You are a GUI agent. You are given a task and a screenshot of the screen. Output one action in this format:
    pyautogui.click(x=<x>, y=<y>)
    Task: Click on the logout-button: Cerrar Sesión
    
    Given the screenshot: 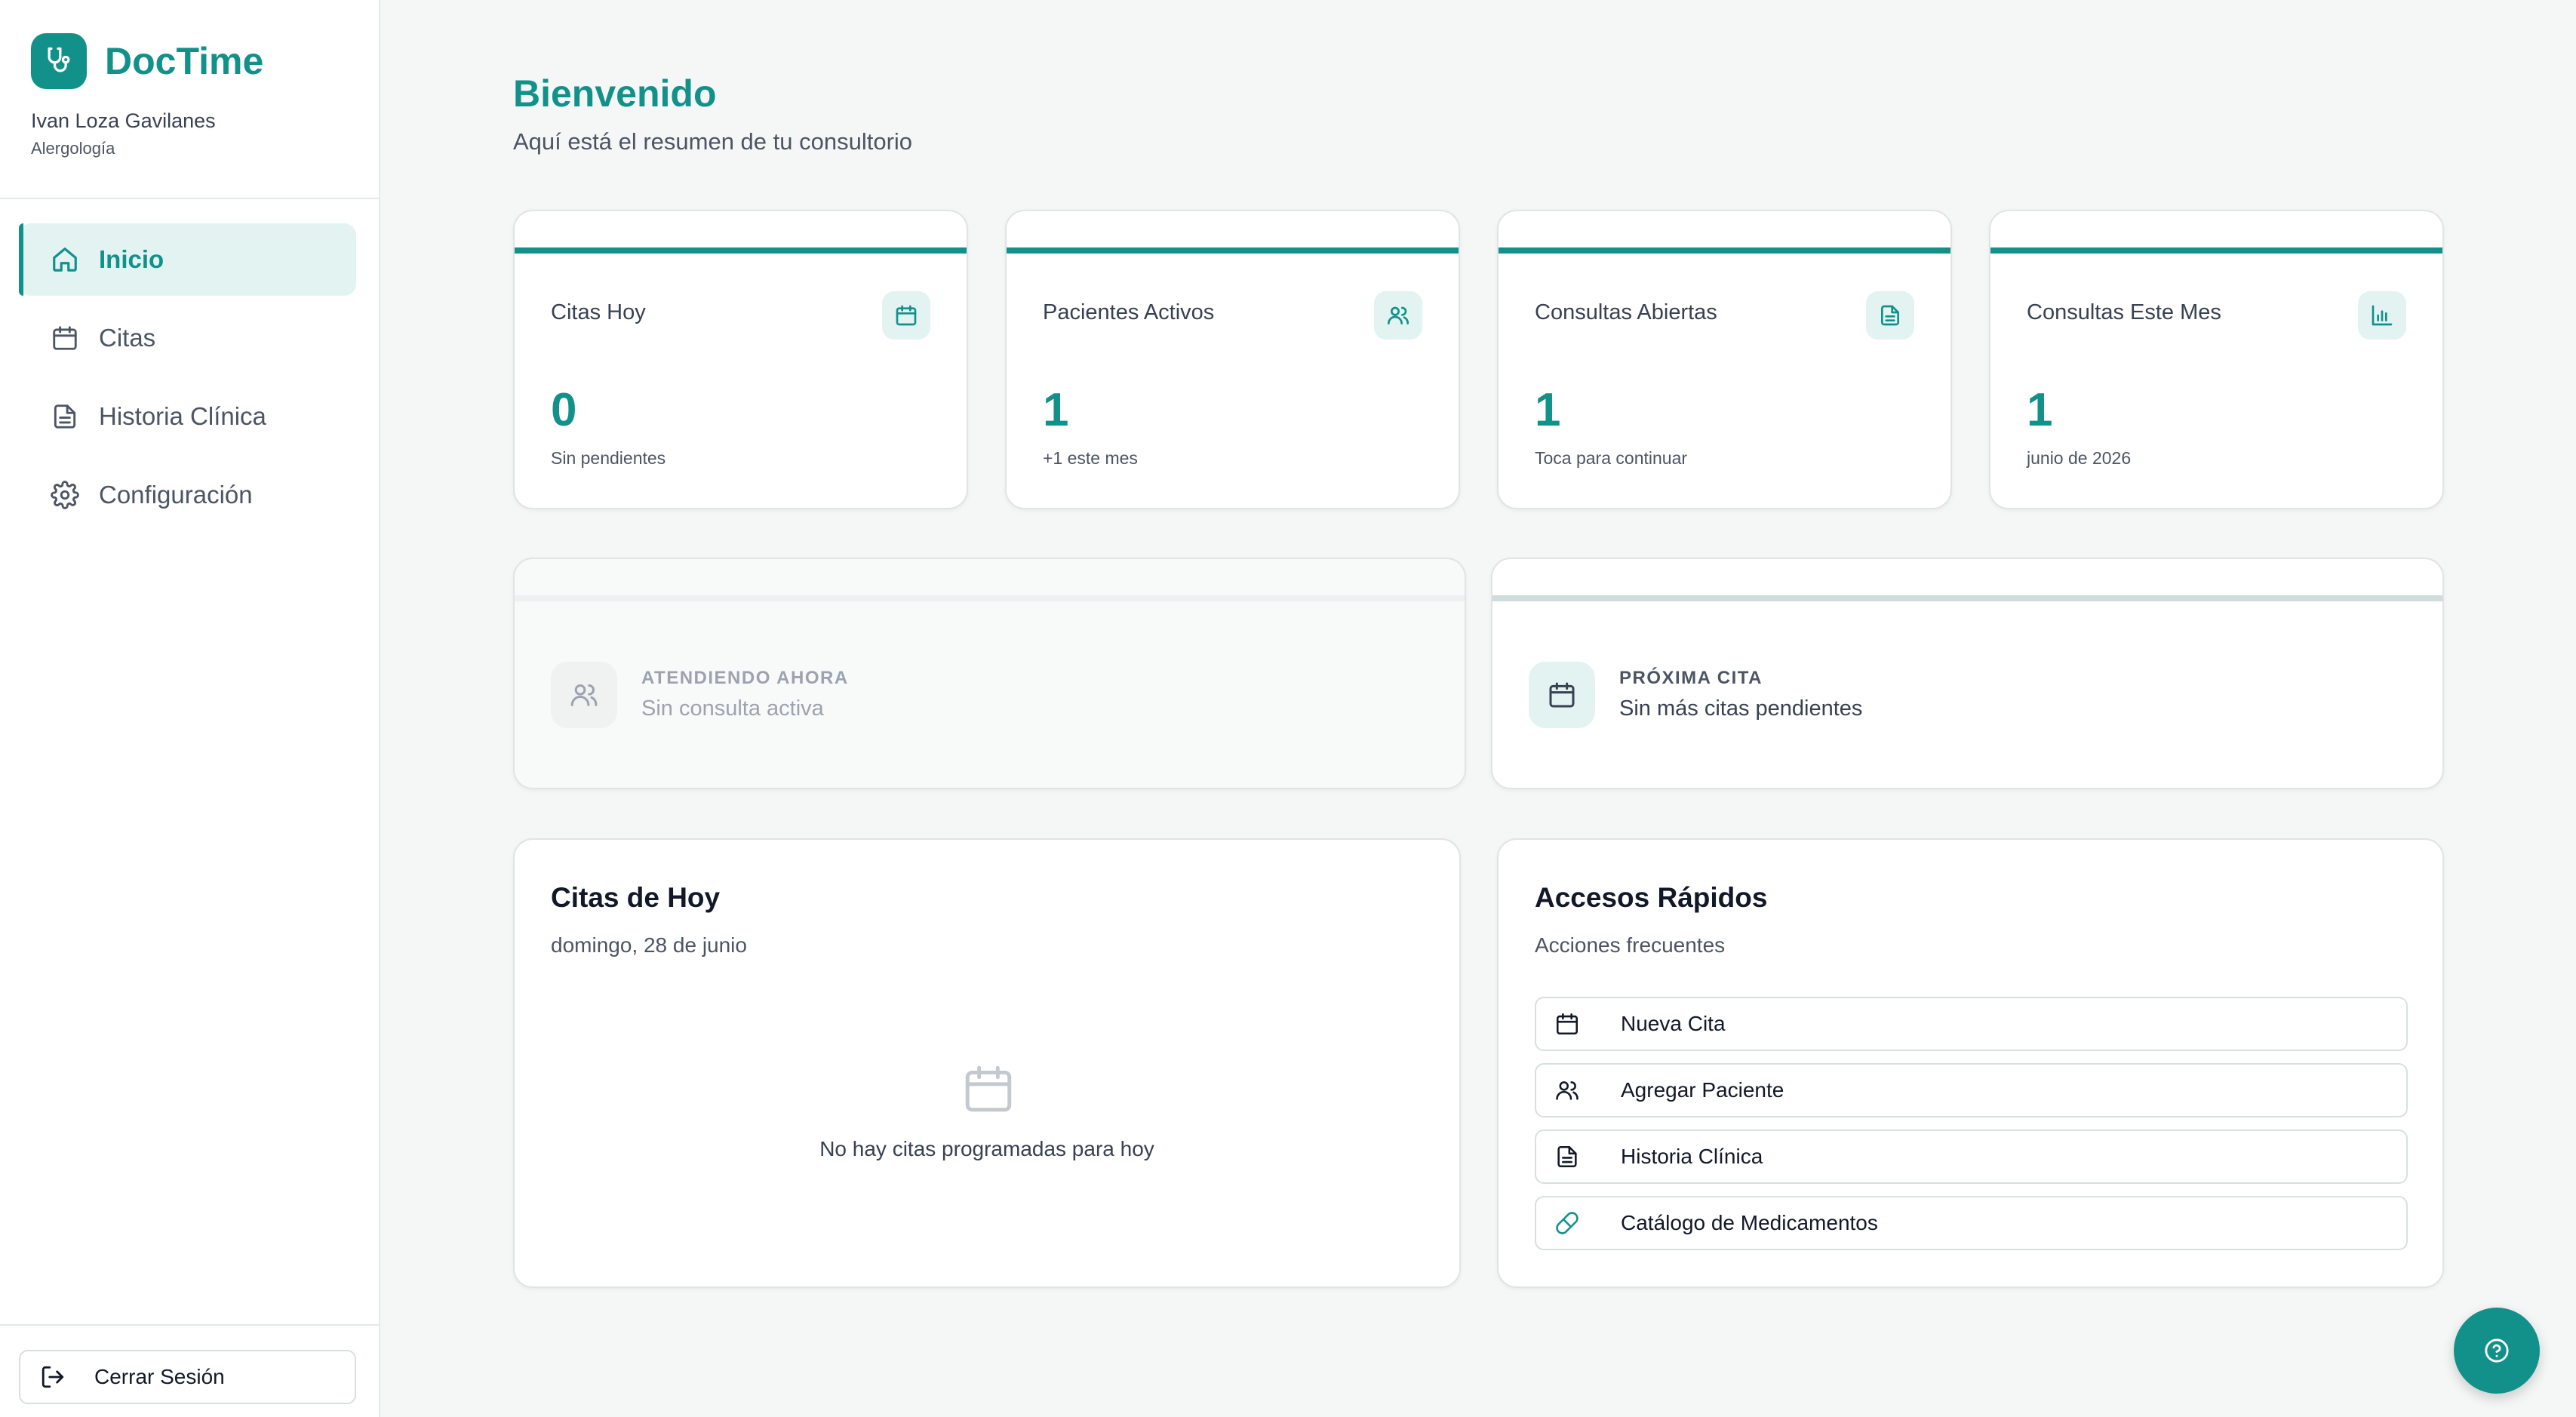 What is the action you would take?
    pyautogui.click(x=187, y=1377)
    